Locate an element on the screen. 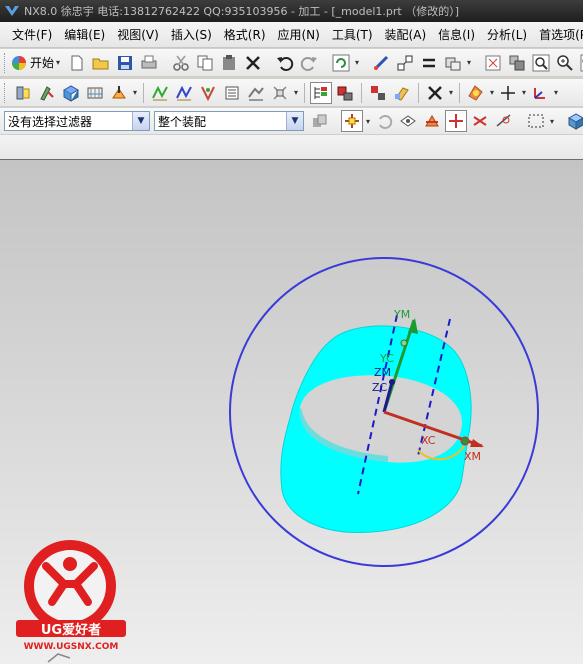 This screenshot has width=583, height=664. menu-analysis: 分析(L) is located at coordinates (507, 35).